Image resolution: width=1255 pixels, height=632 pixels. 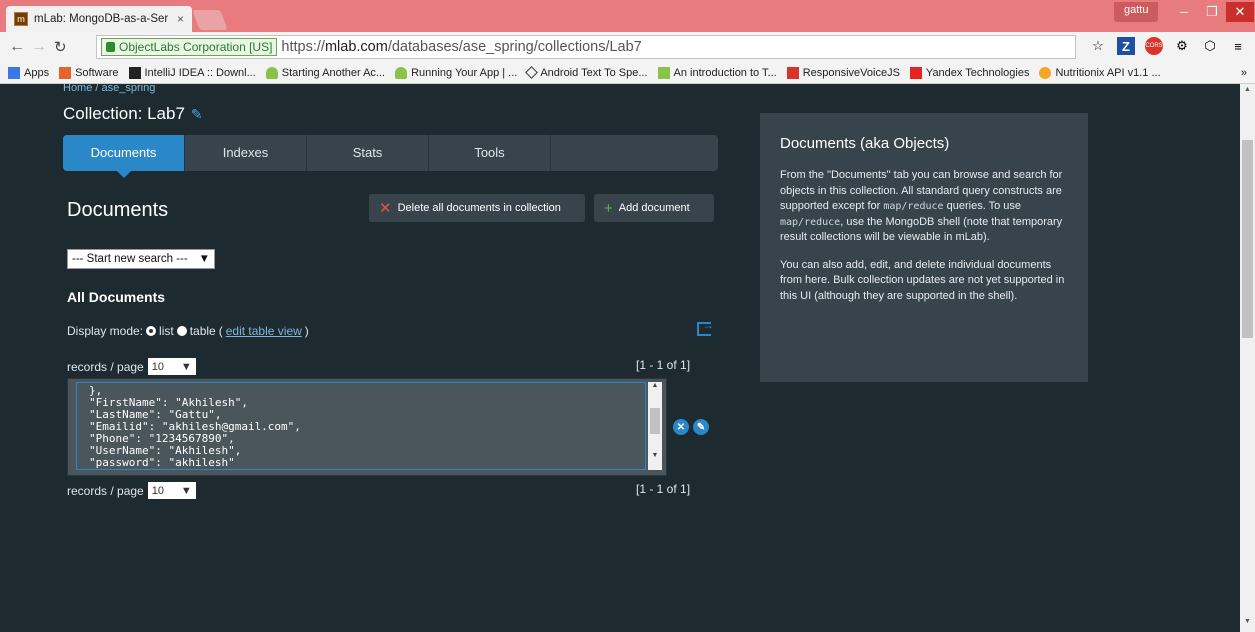 I want to click on forward-icon: →, so click(x=39, y=47).